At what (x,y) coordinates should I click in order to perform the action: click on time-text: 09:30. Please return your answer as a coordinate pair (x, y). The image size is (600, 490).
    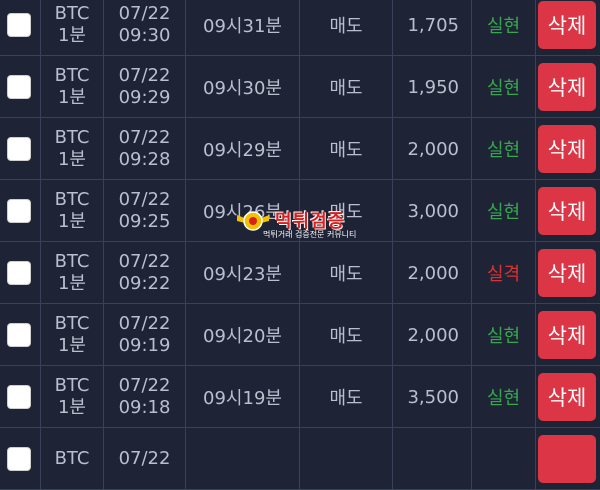
    Looking at the image, I should click on (144, 35).